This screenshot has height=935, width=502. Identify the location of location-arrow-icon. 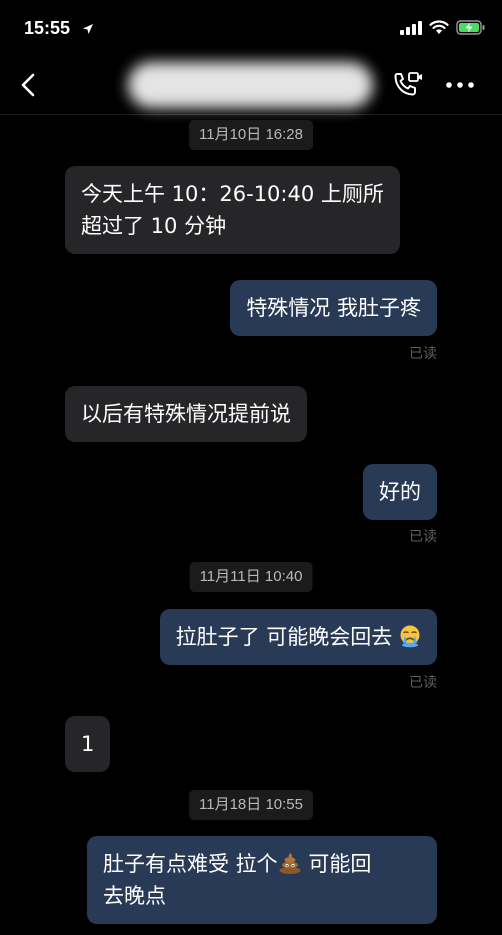
(88, 29).